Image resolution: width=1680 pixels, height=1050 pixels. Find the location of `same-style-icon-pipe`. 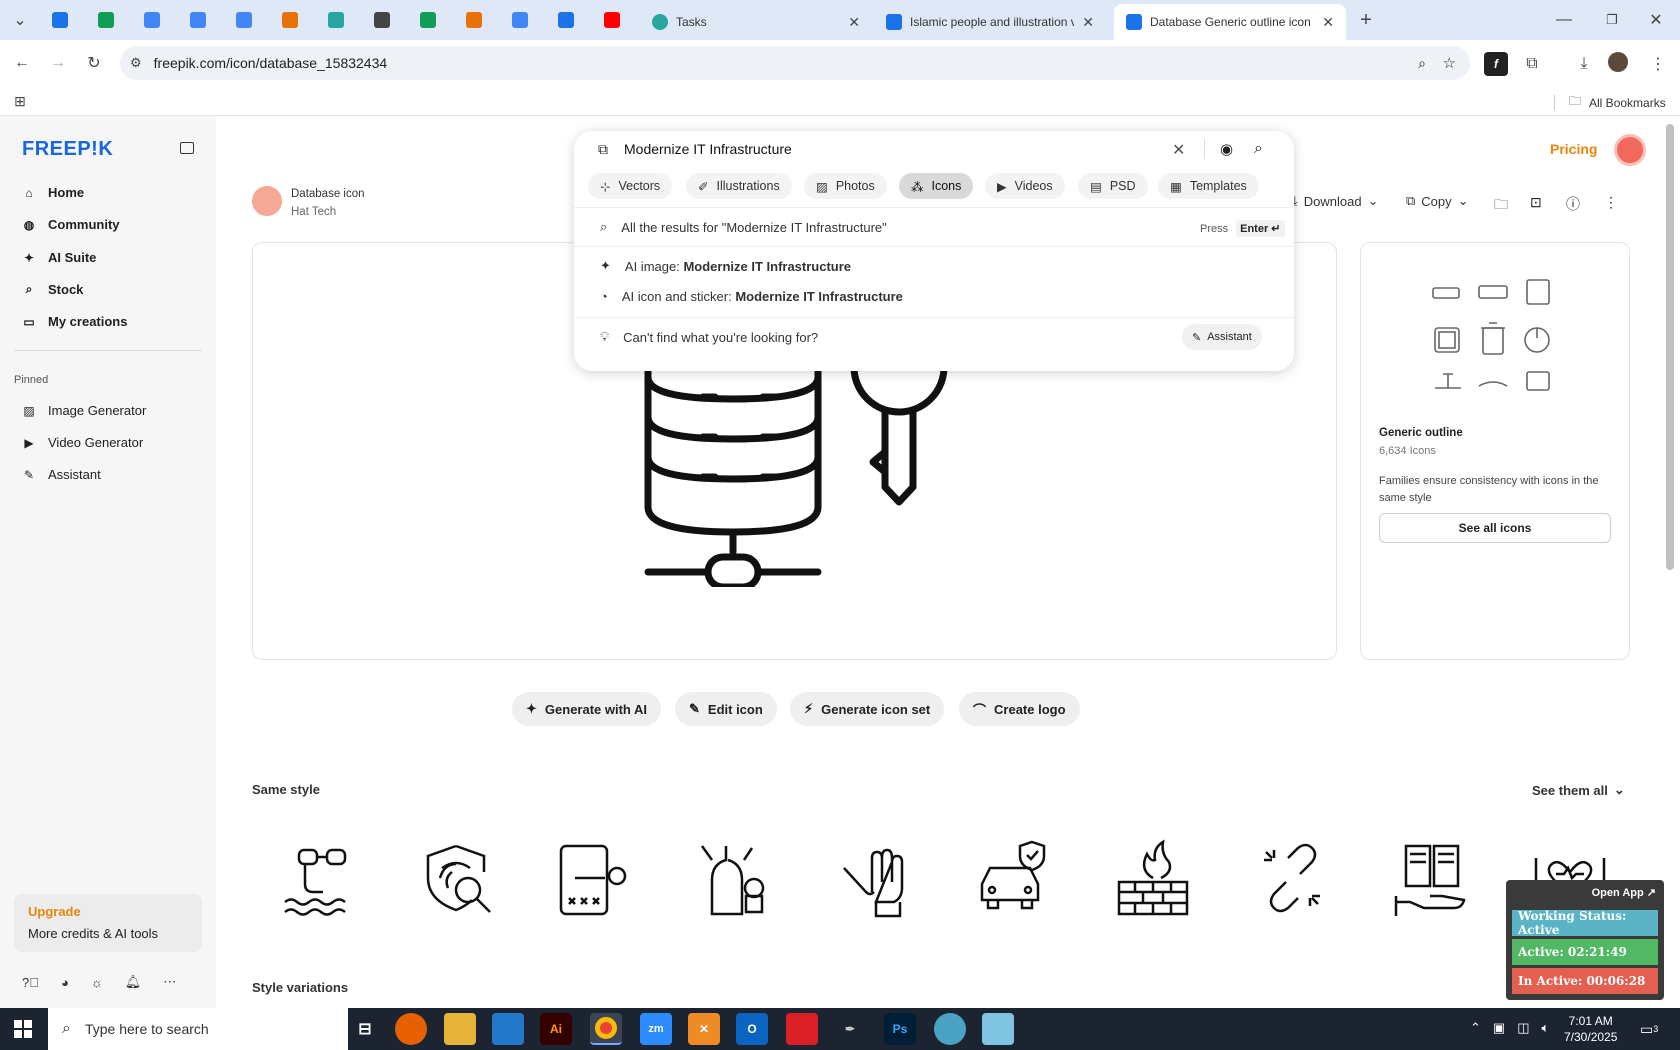

same-style-icon-pipe is located at coordinates (319, 878).